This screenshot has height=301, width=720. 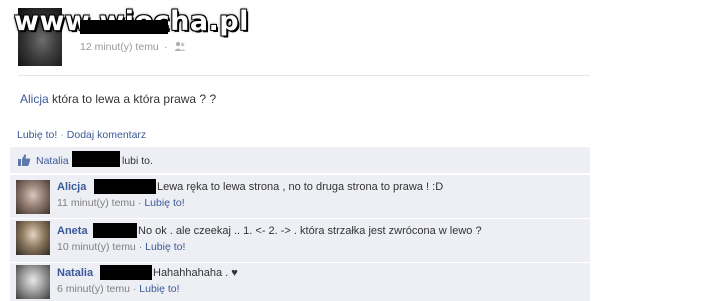 What do you see at coordinates (96, 247) in the screenshot?
I see `comment-timestamp: 10 minut(y) temu` at bounding box center [96, 247].